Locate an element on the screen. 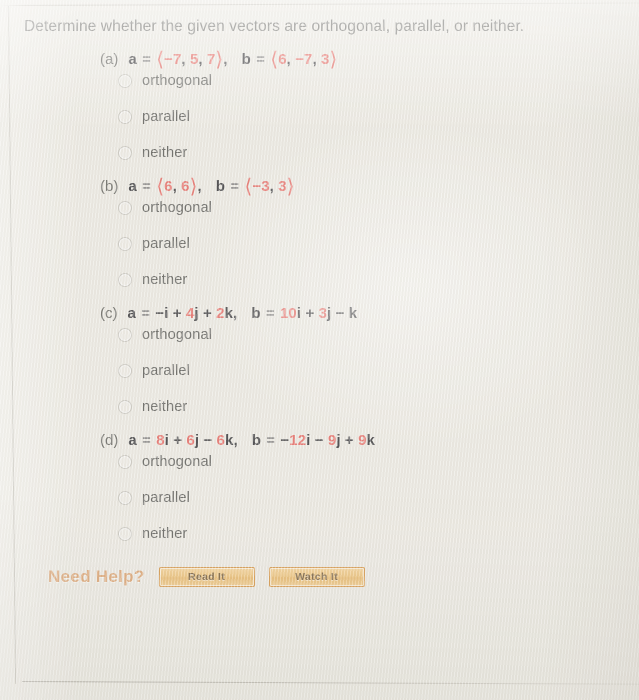 The height and width of the screenshot is (700, 639). read-it-button-label: Read It is located at coordinates (206, 576).